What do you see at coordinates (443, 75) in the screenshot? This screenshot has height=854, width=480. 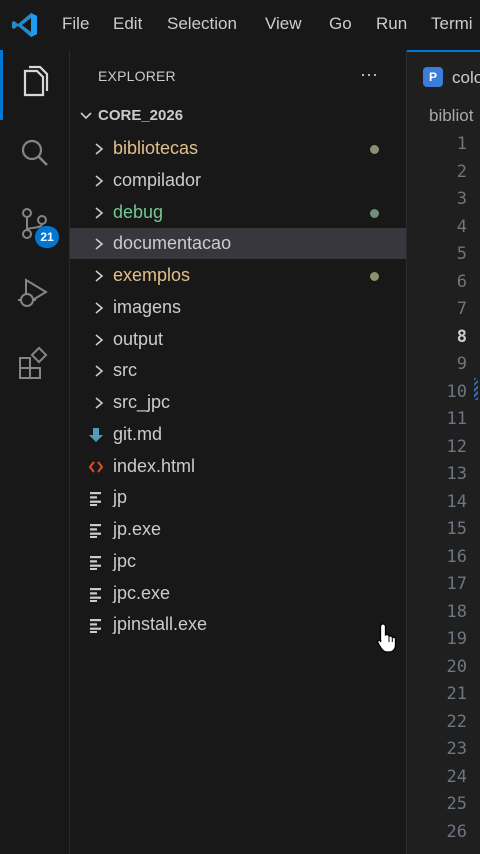 I see `editor-tab: P colo` at bounding box center [443, 75].